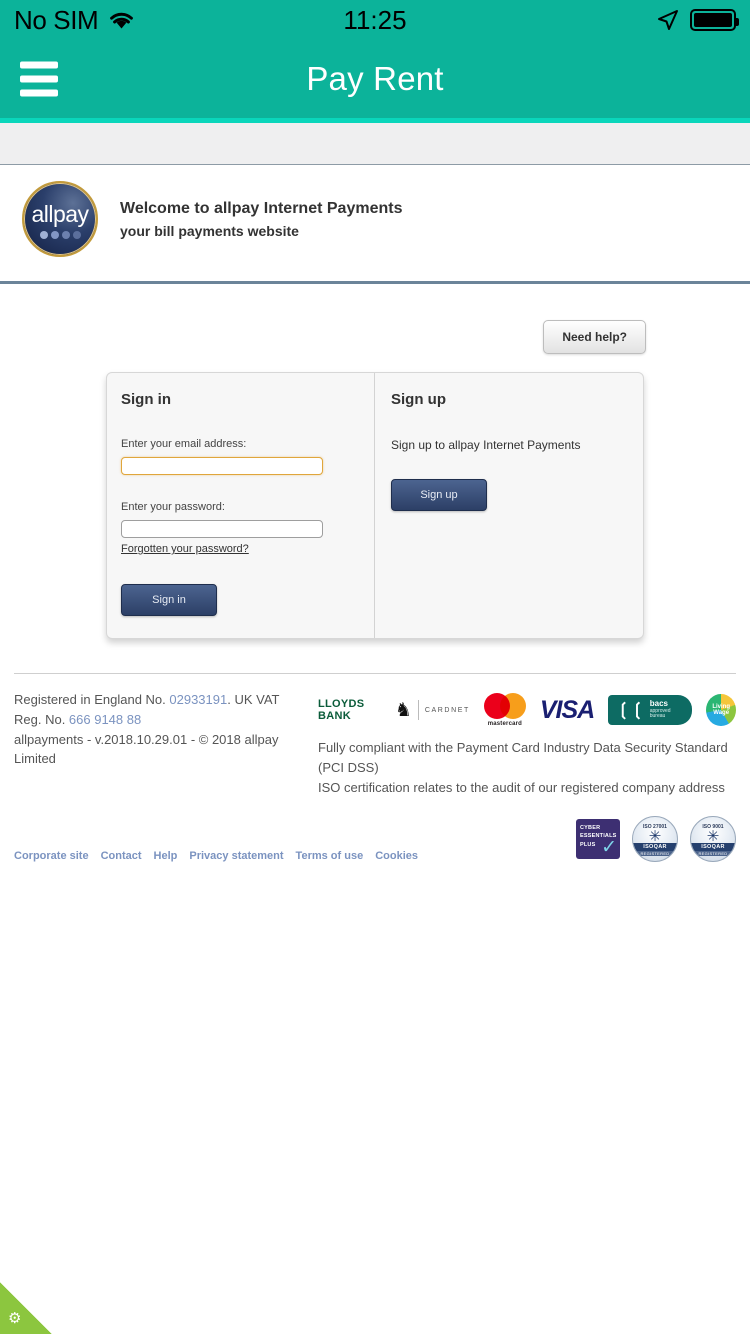 This screenshot has width=750, height=1334. What do you see at coordinates (26, 1308) in the screenshot?
I see `settings-corner-button: ⚙` at bounding box center [26, 1308].